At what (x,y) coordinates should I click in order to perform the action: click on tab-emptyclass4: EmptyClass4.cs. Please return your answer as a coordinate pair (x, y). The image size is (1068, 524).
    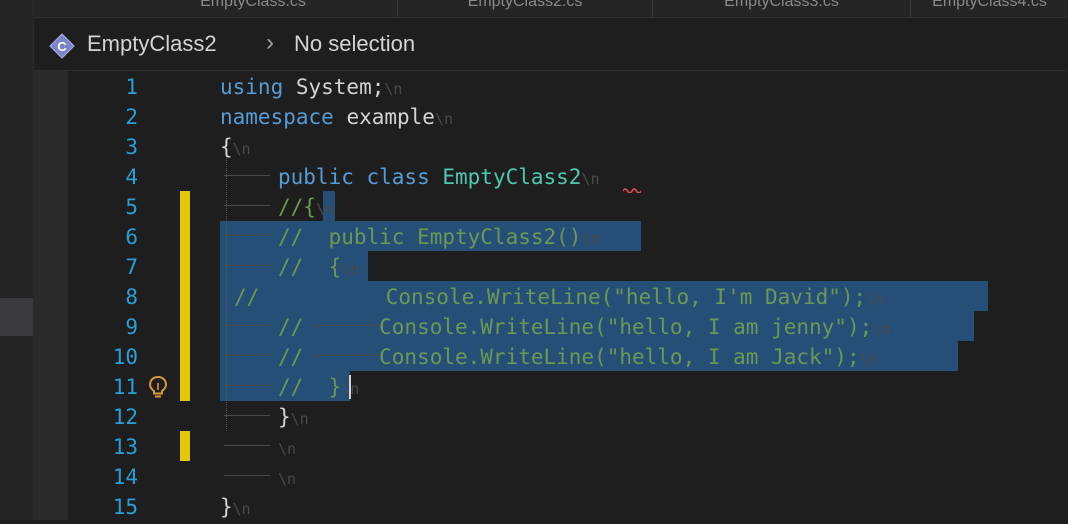
    Looking at the image, I should click on (989, 8).